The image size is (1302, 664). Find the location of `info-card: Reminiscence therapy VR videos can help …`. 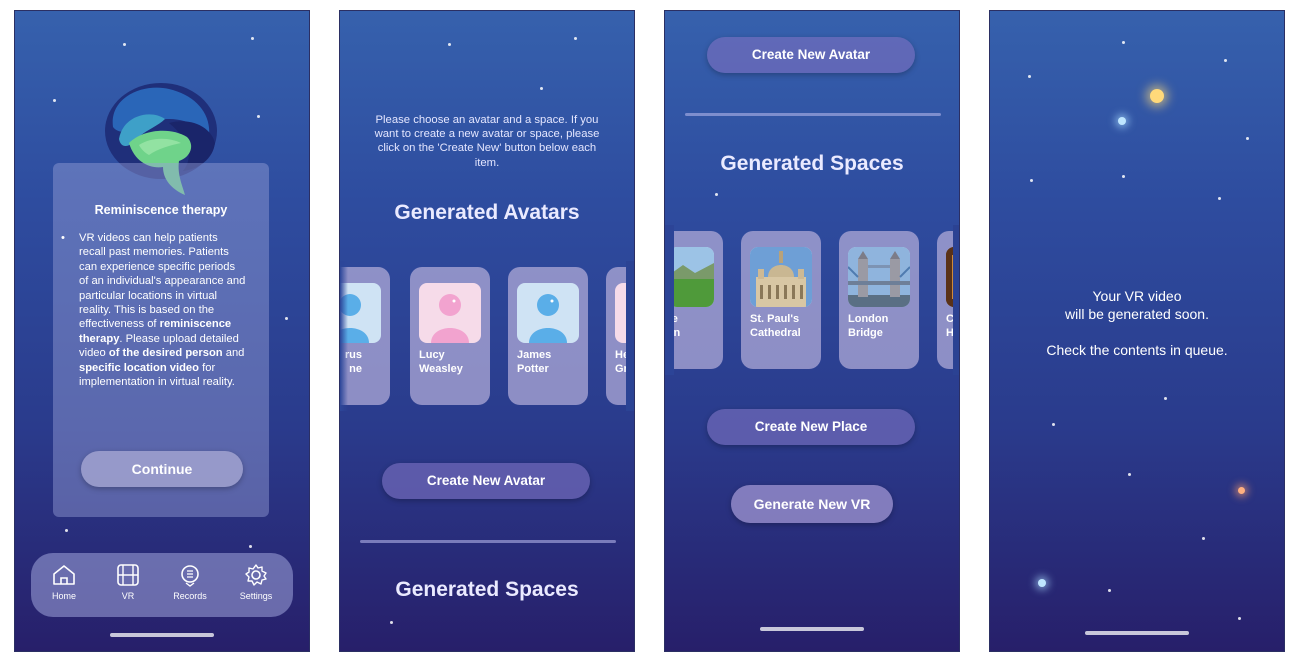

info-card: Reminiscence therapy VR videos can help … is located at coordinates (161, 340).